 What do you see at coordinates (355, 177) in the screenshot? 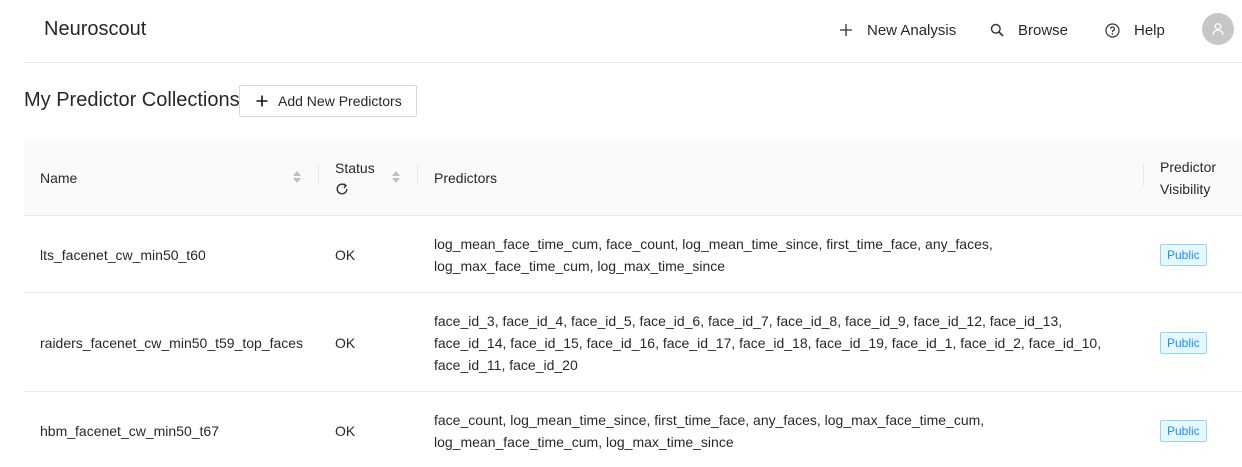
I see `column-header-status: Status` at bounding box center [355, 177].